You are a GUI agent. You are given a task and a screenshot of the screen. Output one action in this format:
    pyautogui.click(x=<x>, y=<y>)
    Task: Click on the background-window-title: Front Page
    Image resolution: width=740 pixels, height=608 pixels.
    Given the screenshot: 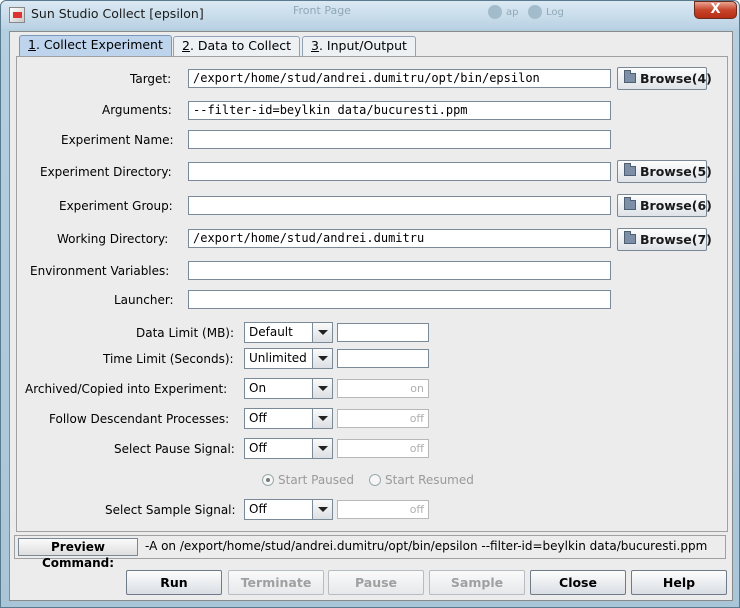 What is the action you would take?
    pyautogui.click(x=322, y=10)
    